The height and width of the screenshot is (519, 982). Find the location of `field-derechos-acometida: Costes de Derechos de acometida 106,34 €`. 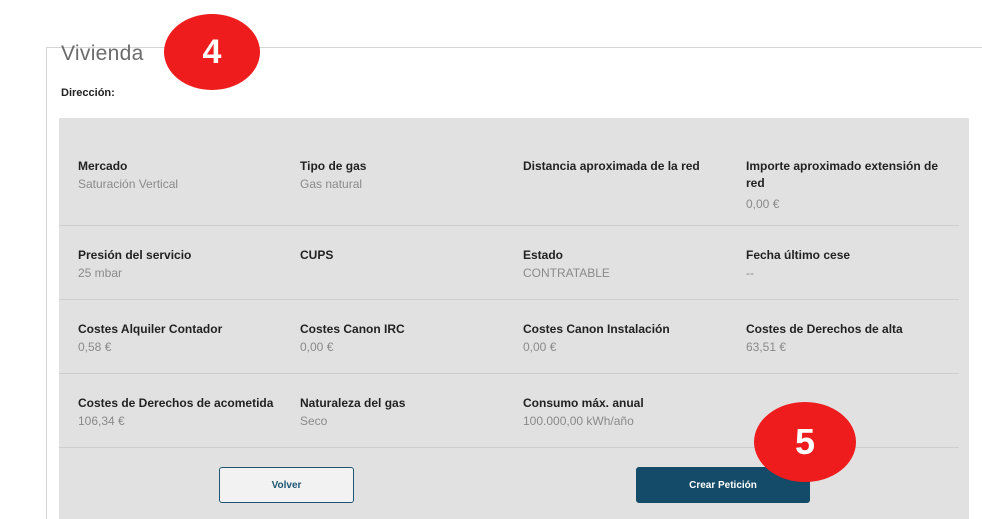

field-derechos-acometida: Costes de Derechos de acometida 106,34 € is located at coordinates (180, 412).